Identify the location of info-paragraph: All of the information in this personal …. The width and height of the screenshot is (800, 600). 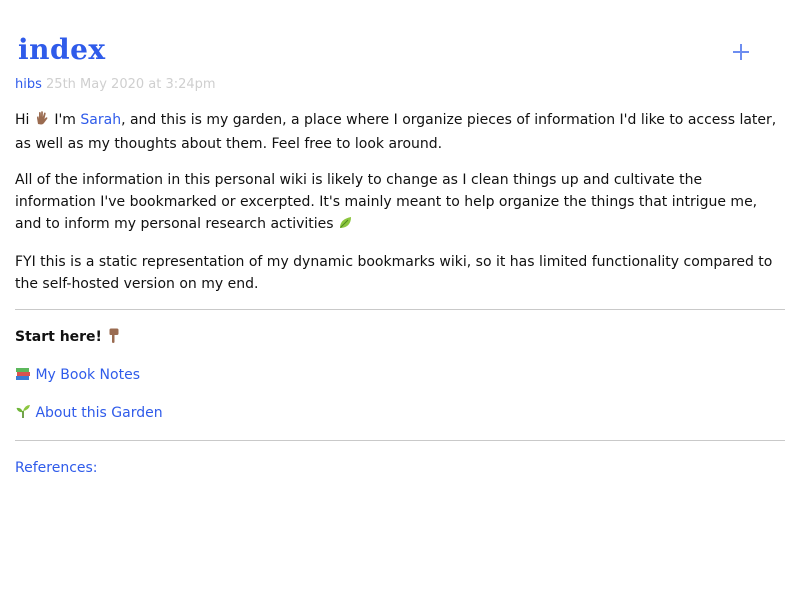
(400, 203).